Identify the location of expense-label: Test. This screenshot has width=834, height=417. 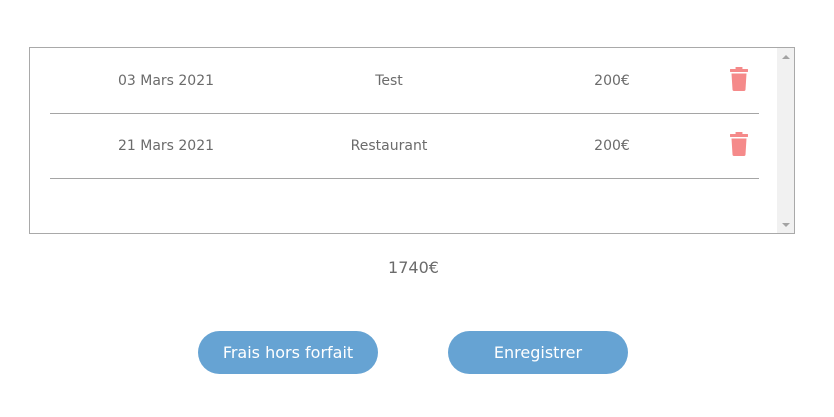
(389, 81).